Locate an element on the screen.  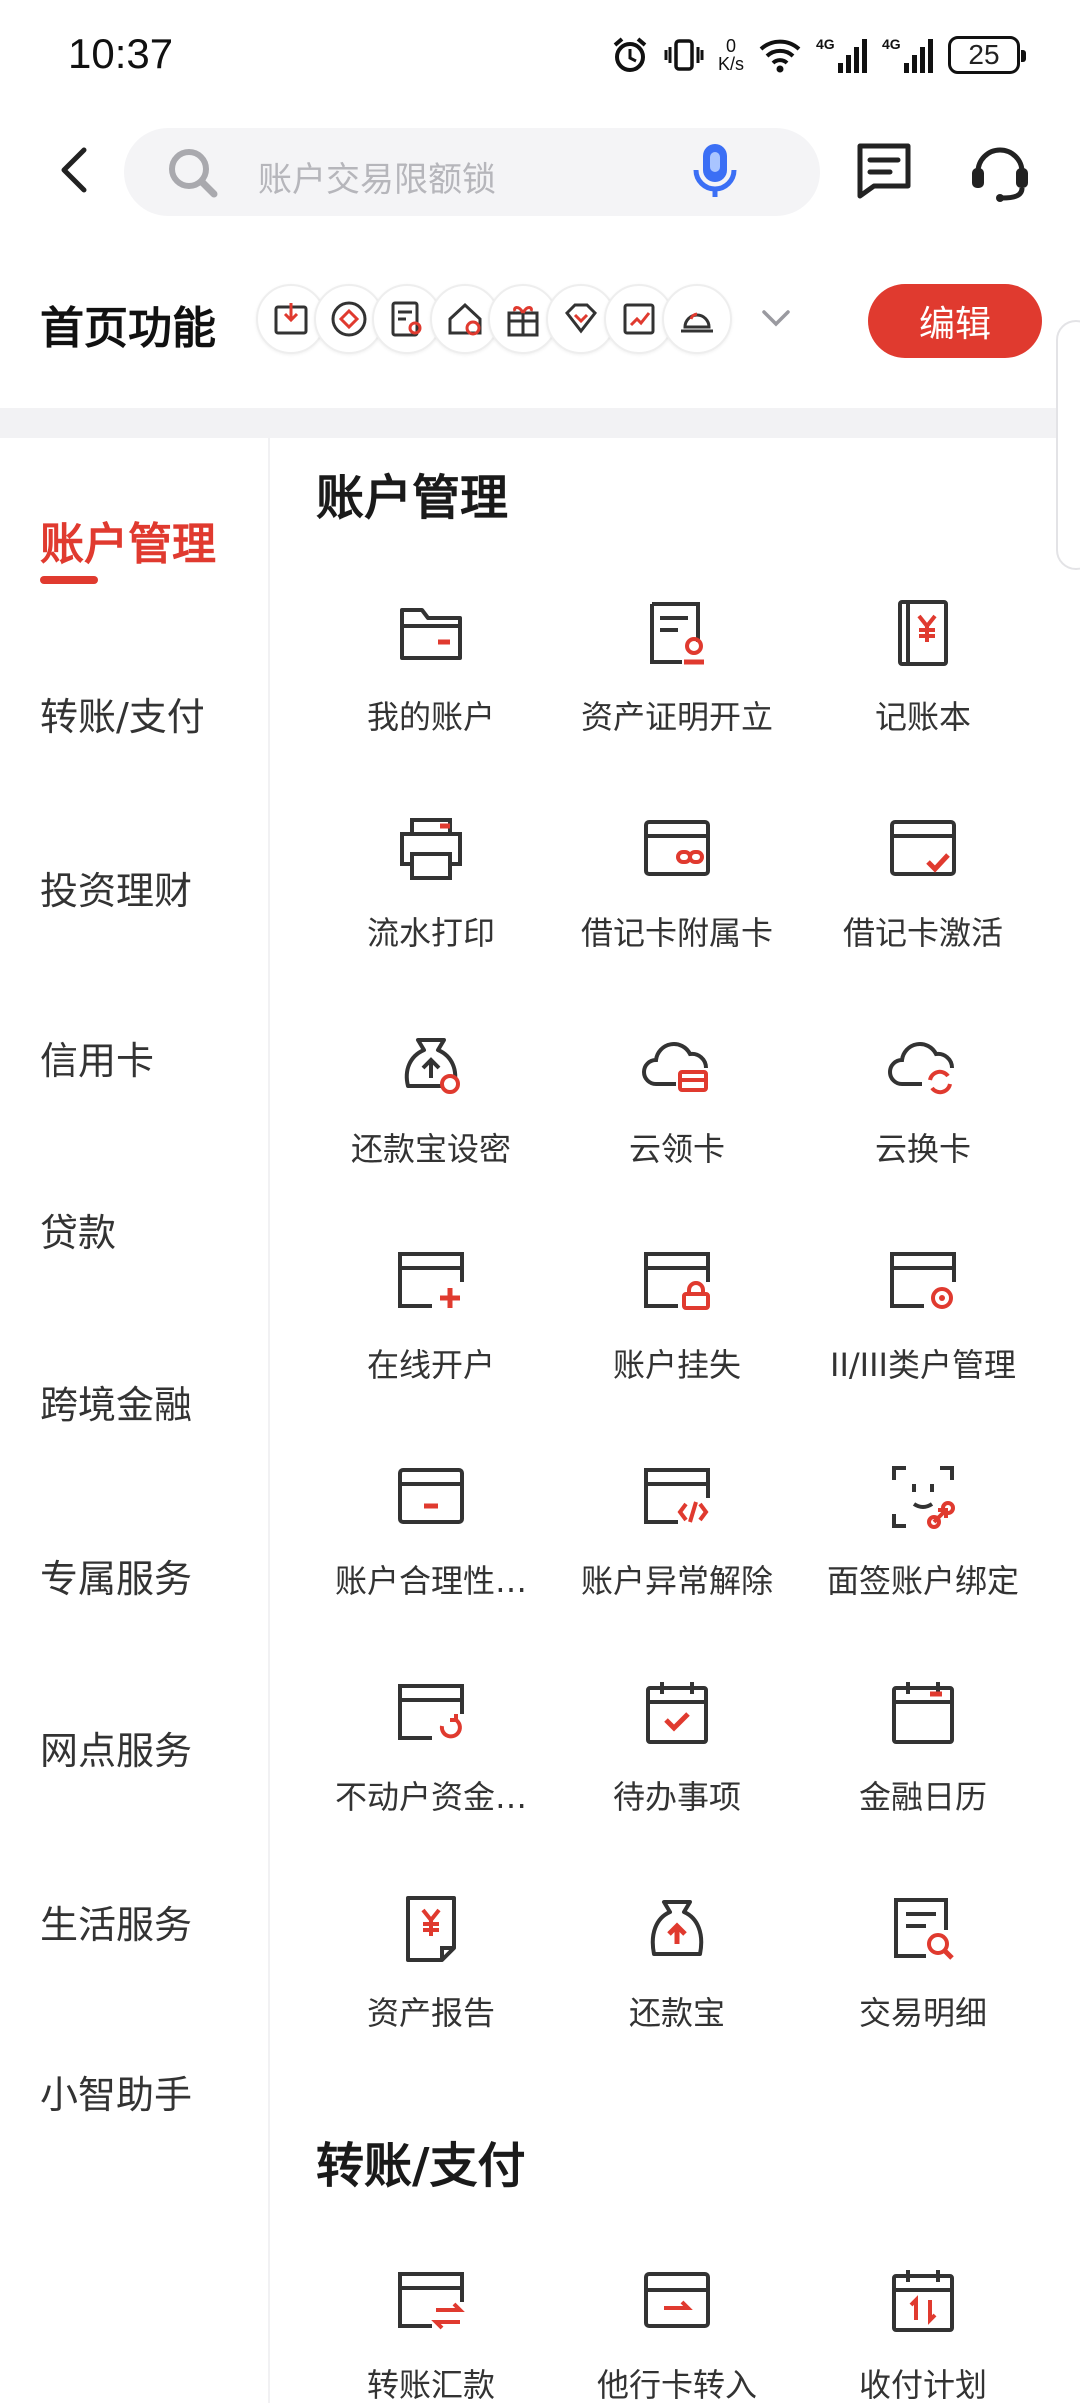
certificate-icon is located at coordinates (677, 633).